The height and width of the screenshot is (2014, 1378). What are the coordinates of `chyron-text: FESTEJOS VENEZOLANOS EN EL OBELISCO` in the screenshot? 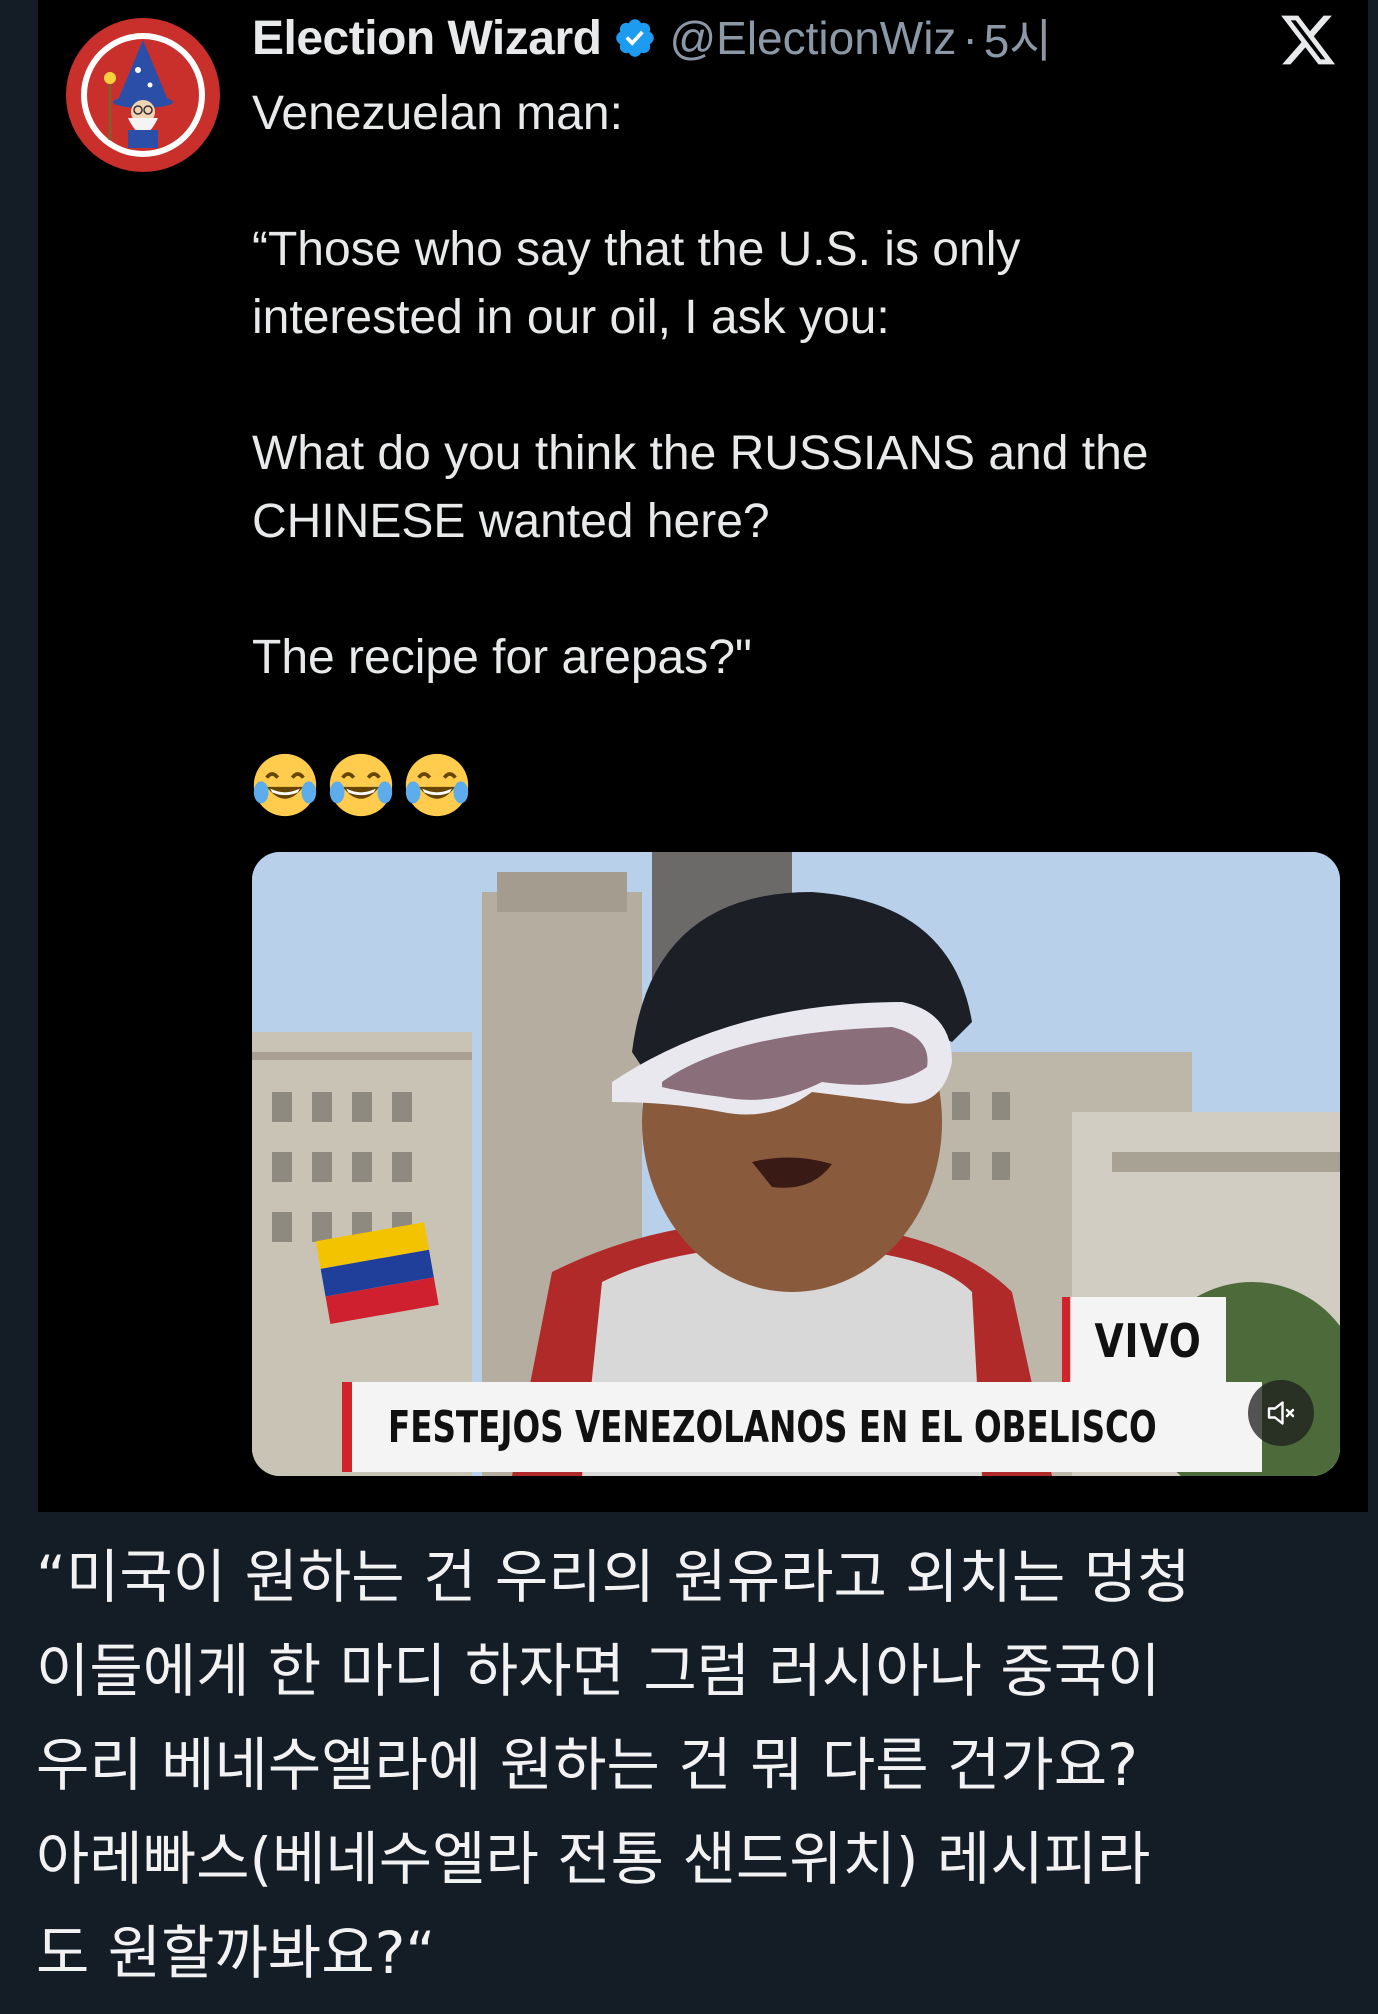 It's located at (772, 1427).